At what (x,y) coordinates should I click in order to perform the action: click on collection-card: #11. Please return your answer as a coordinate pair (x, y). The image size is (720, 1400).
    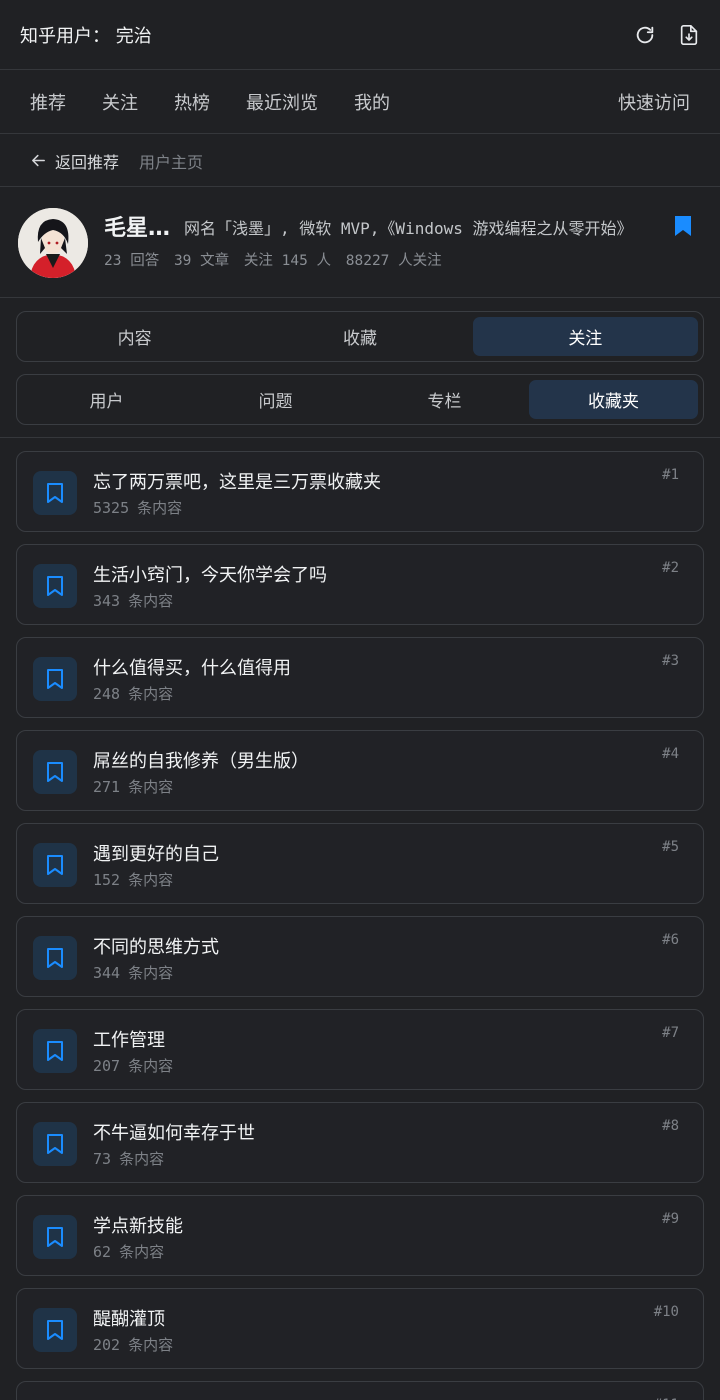
    Looking at the image, I should click on (360, 1390).